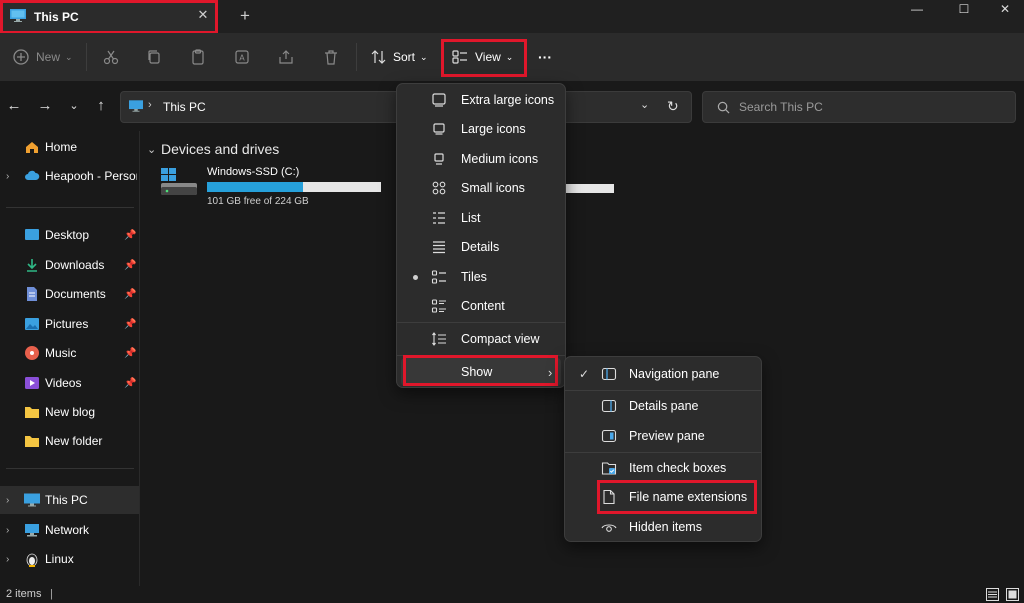  What do you see at coordinates (61, 147) in the screenshot?
I see `sidebar-item-label: Home` at bounding box center [61, 147].